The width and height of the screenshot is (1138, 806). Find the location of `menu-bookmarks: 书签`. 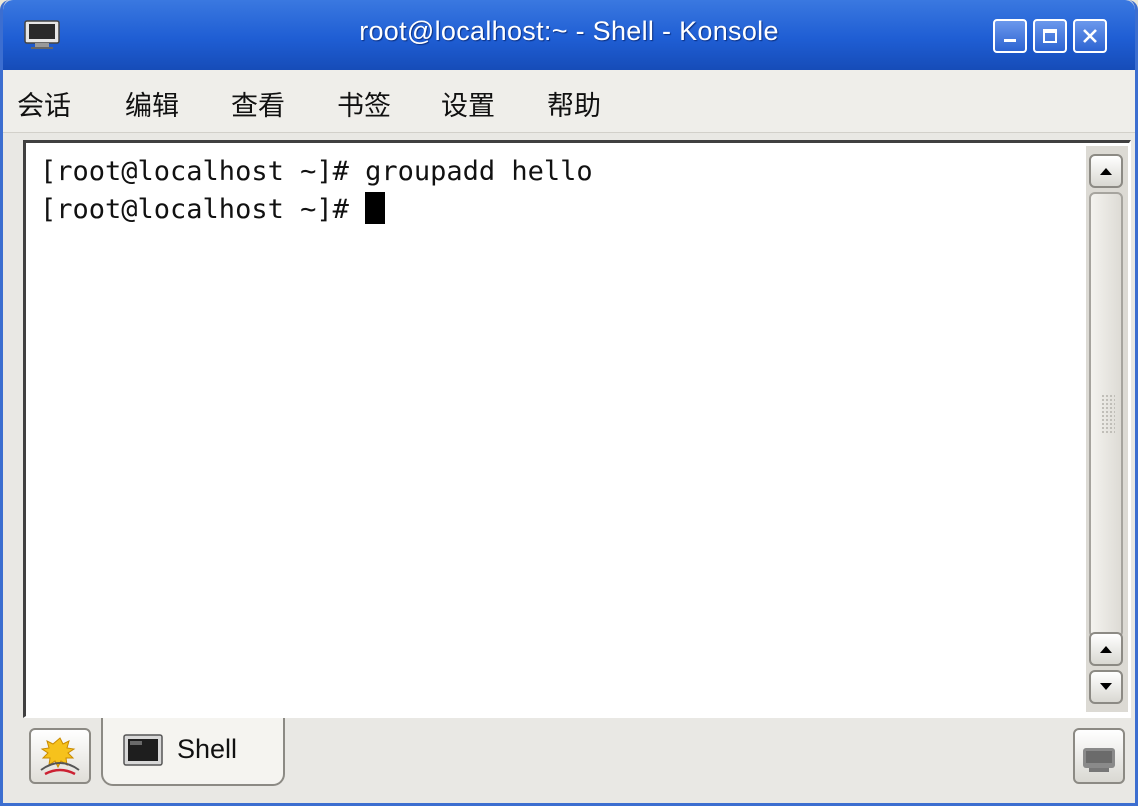

menu-bookmarks: 书签 is located at coordinates (364, 103).